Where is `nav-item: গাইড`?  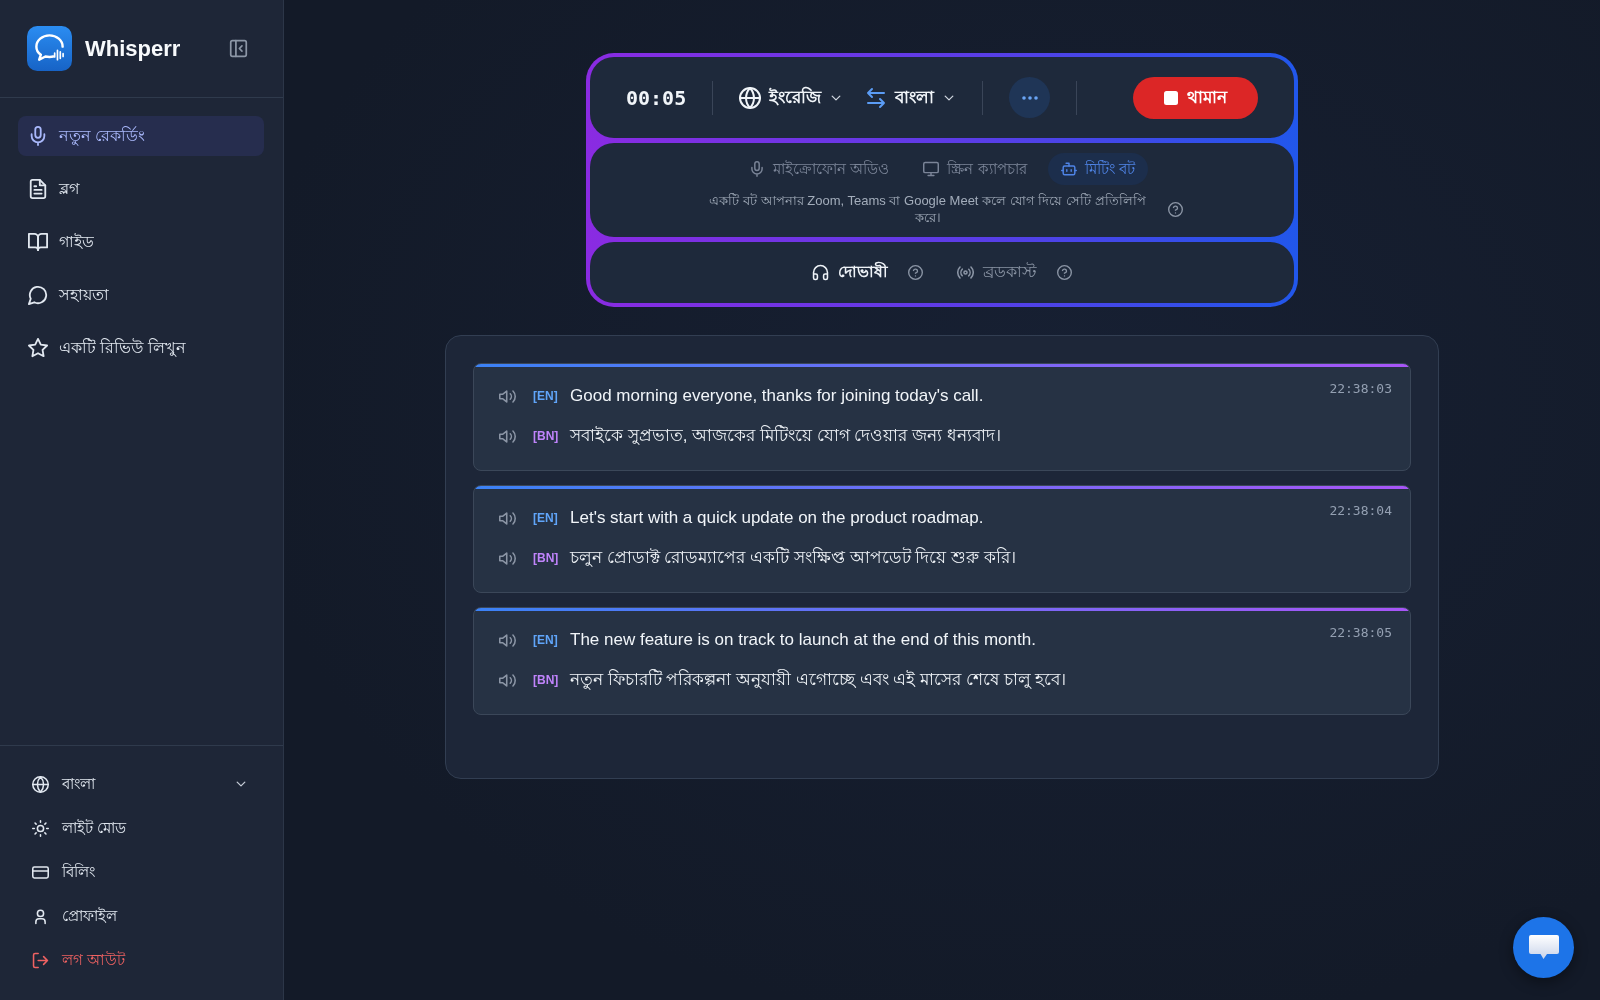
nav-item: গাইড is located at coordinates (141, 242).